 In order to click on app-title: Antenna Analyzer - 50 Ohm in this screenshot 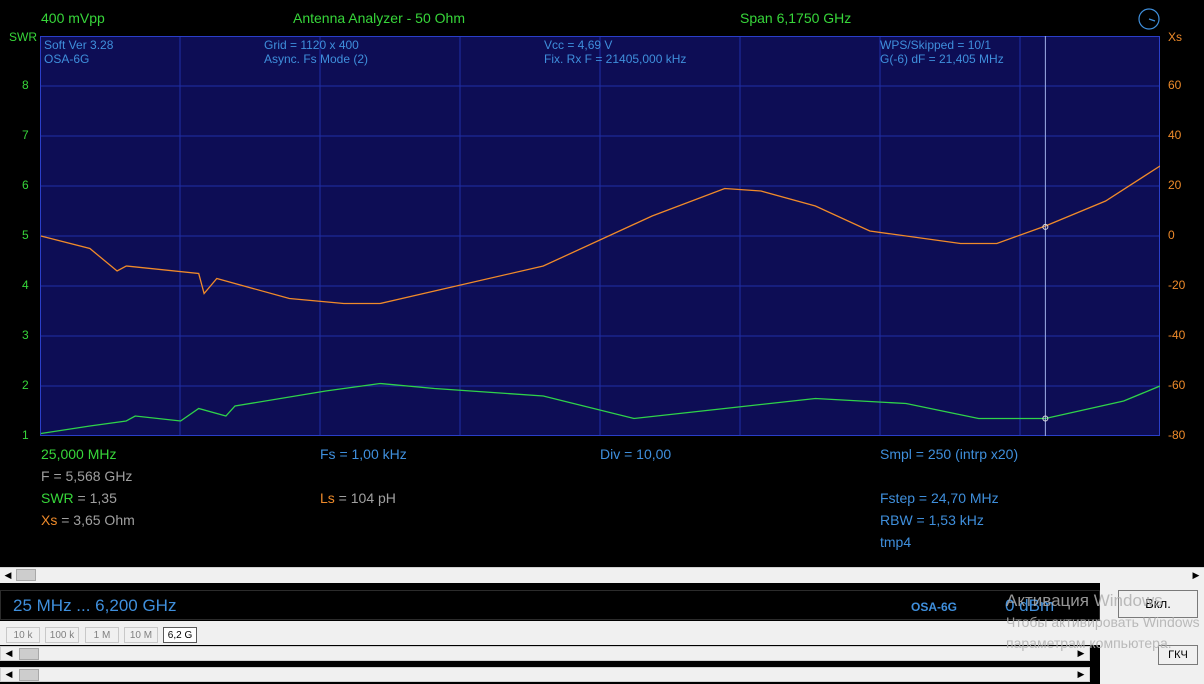, I will do `click(379, 18)`.